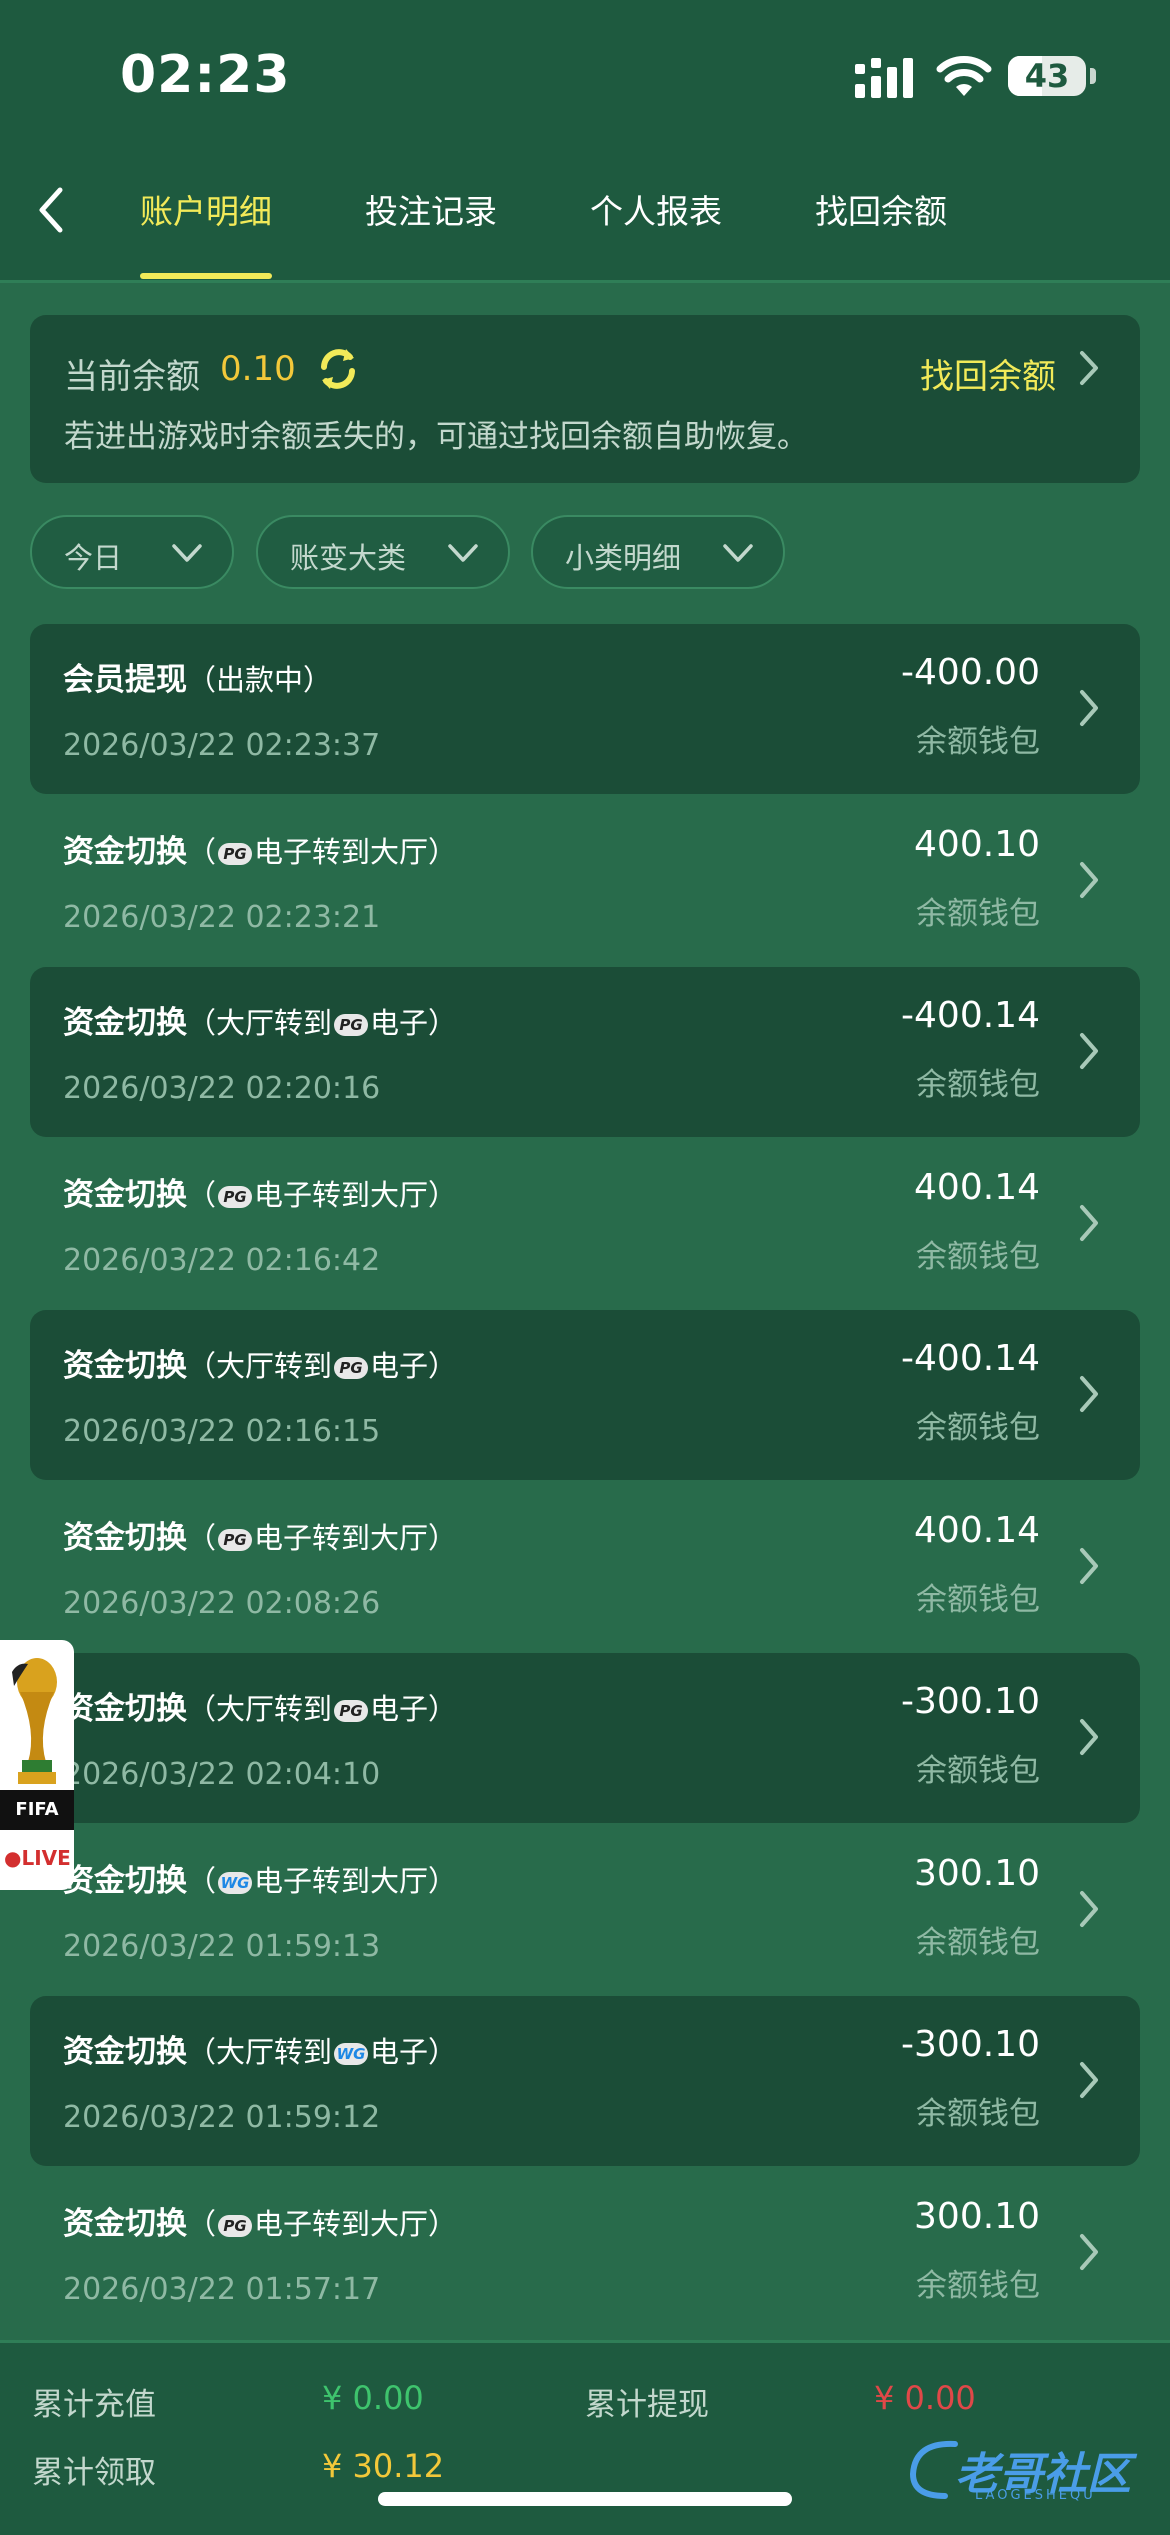  What do you see at coordinates (884, 78) in the screenshot?
I see `cellular-signal-icon` at bounding box center [884, 78].